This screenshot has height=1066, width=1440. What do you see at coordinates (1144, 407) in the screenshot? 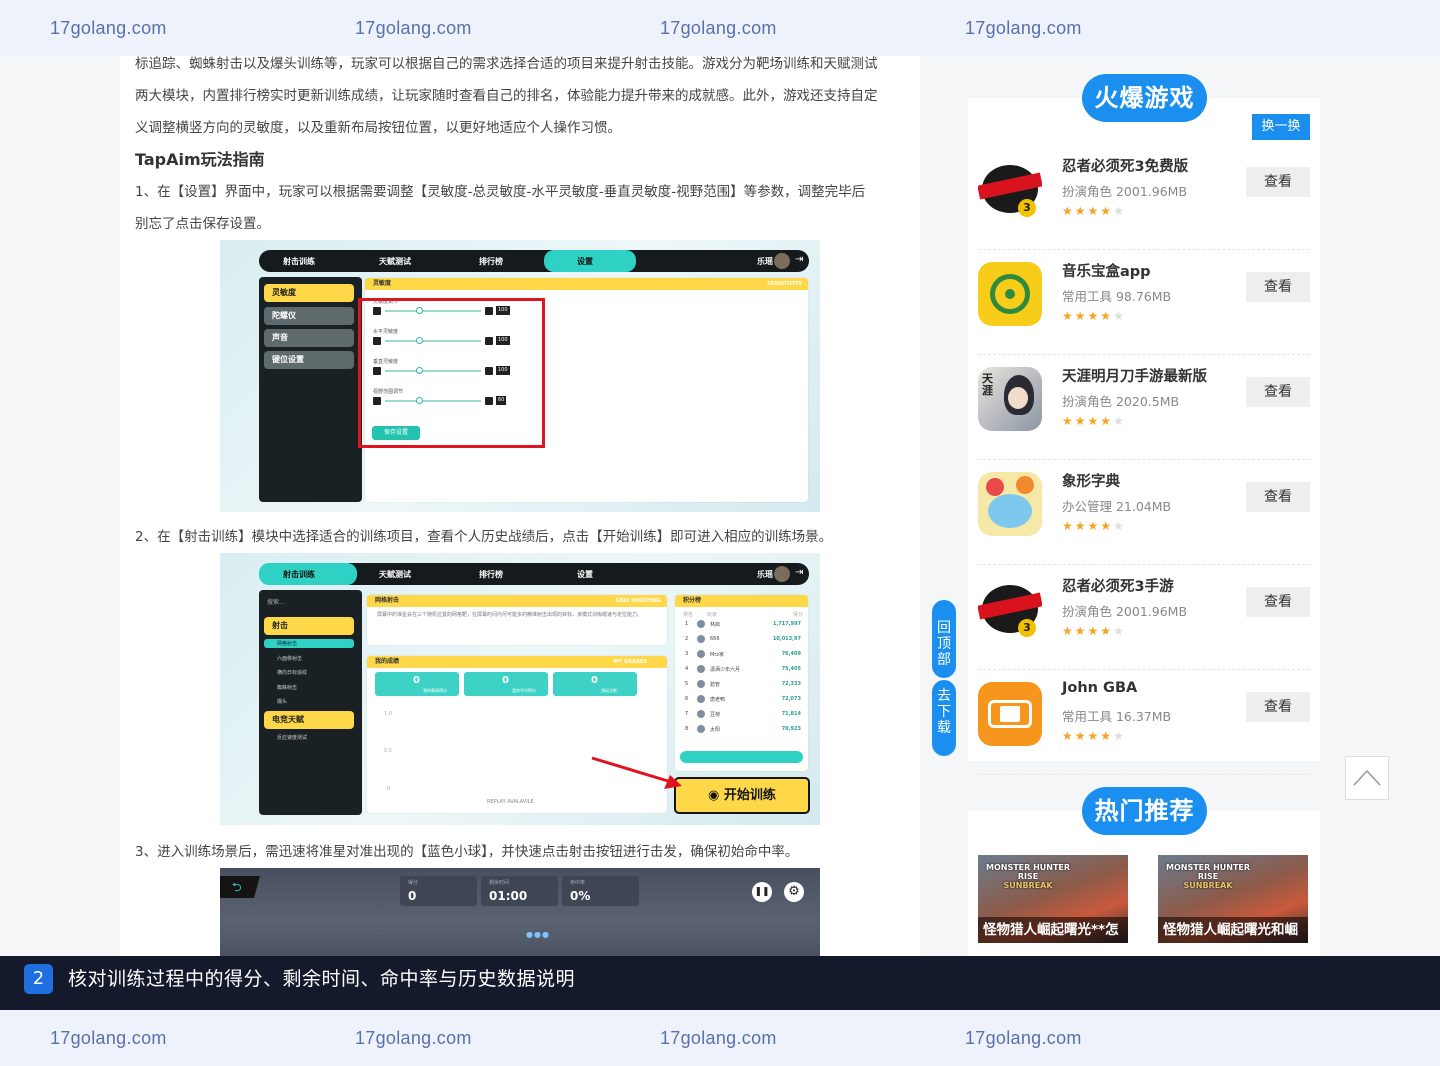
I see `game-item: 天涯天涯明月刀手游最新版 扮演角色 2020.5MB ★★★★★ 查看` at bounding box center [1144, 407].